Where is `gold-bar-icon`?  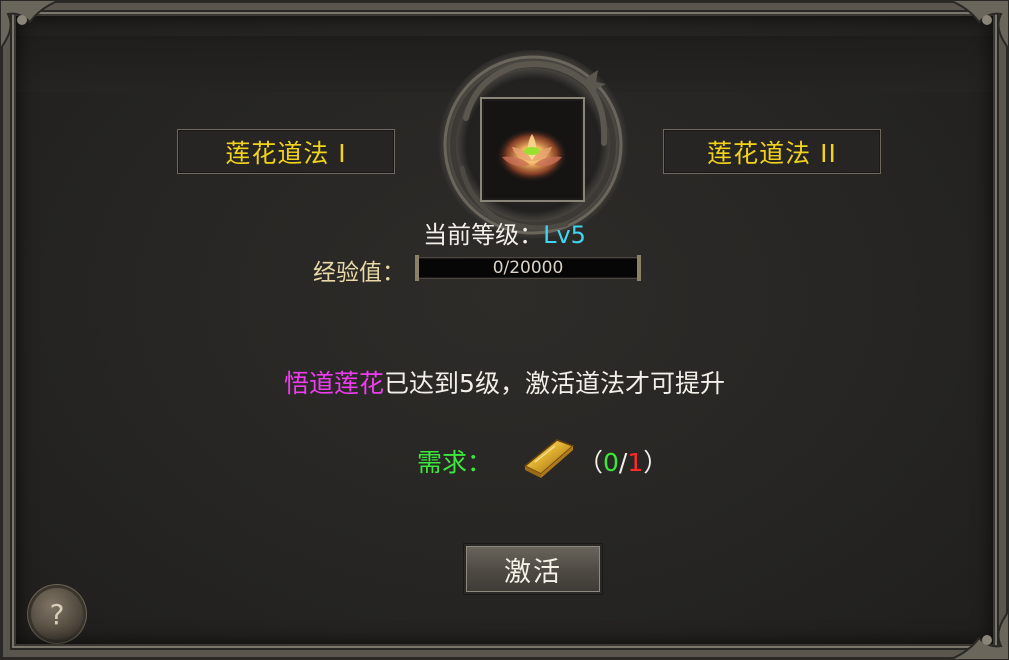
gold-bar-icon is located at coordinates (549, 457).